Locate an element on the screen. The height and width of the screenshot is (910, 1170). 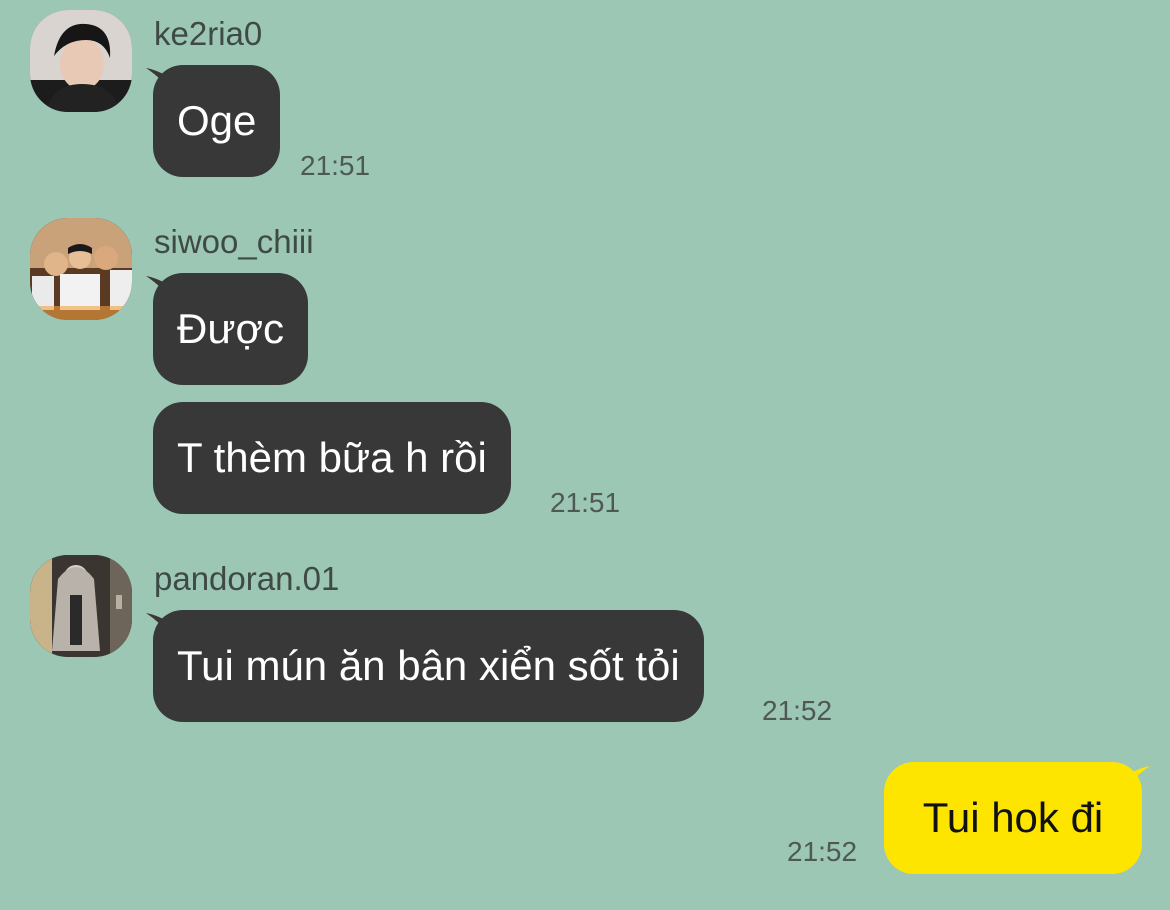
message-bubble: Được is located at coordinates (230, 329).